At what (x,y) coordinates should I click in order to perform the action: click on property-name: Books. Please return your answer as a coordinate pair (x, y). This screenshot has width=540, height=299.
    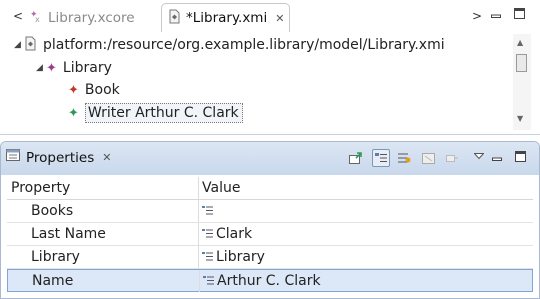
    Looking at the image, I should click on (52, 211).